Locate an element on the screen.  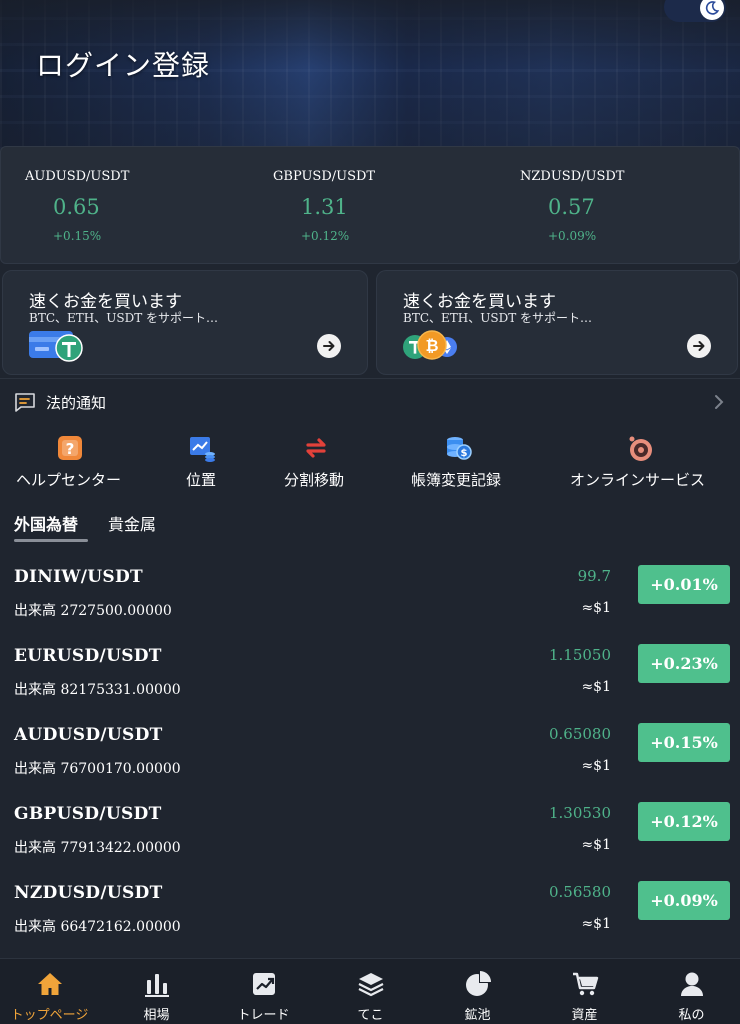
theme-toggle is located at coordinates (695, 11).